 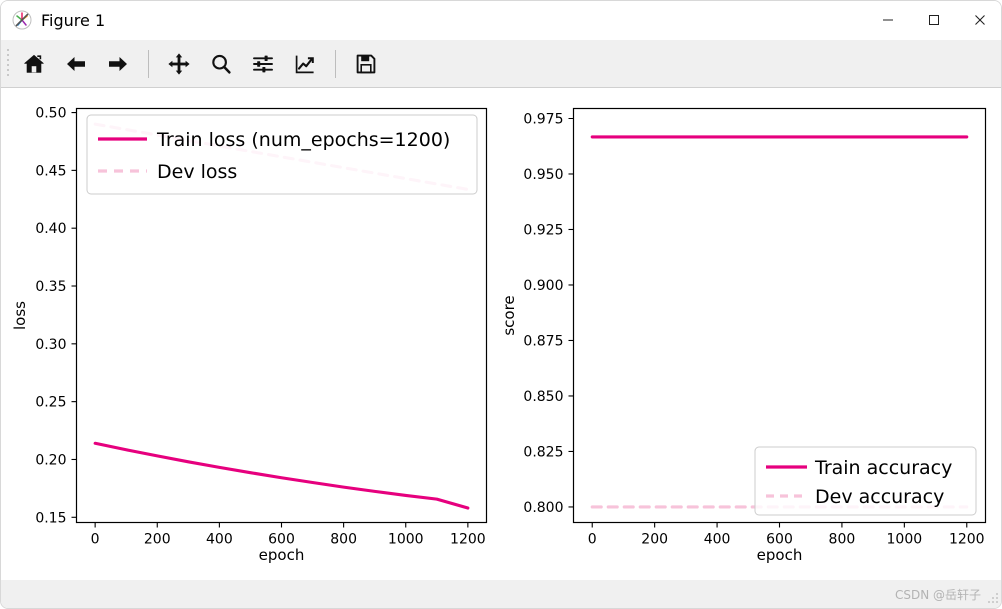 What do you see at coordinates (543, 230) in the screenshot?
I see `y-tick-label: 0.925` at bounding box center [543, 230].